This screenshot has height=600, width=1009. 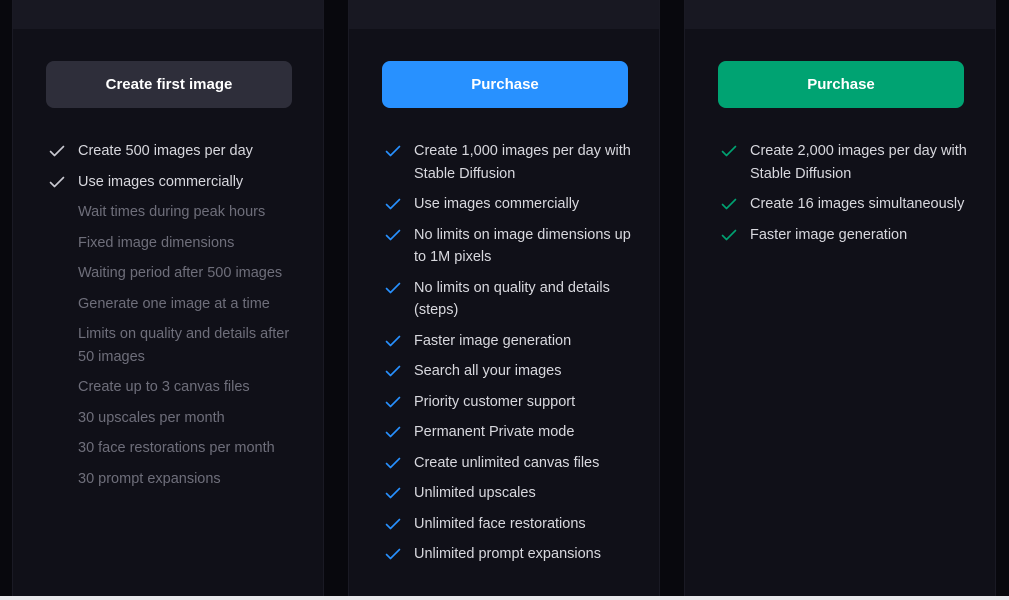 I want to click on feature-text: Fixed image dimensions, so click(x=156, y=242).